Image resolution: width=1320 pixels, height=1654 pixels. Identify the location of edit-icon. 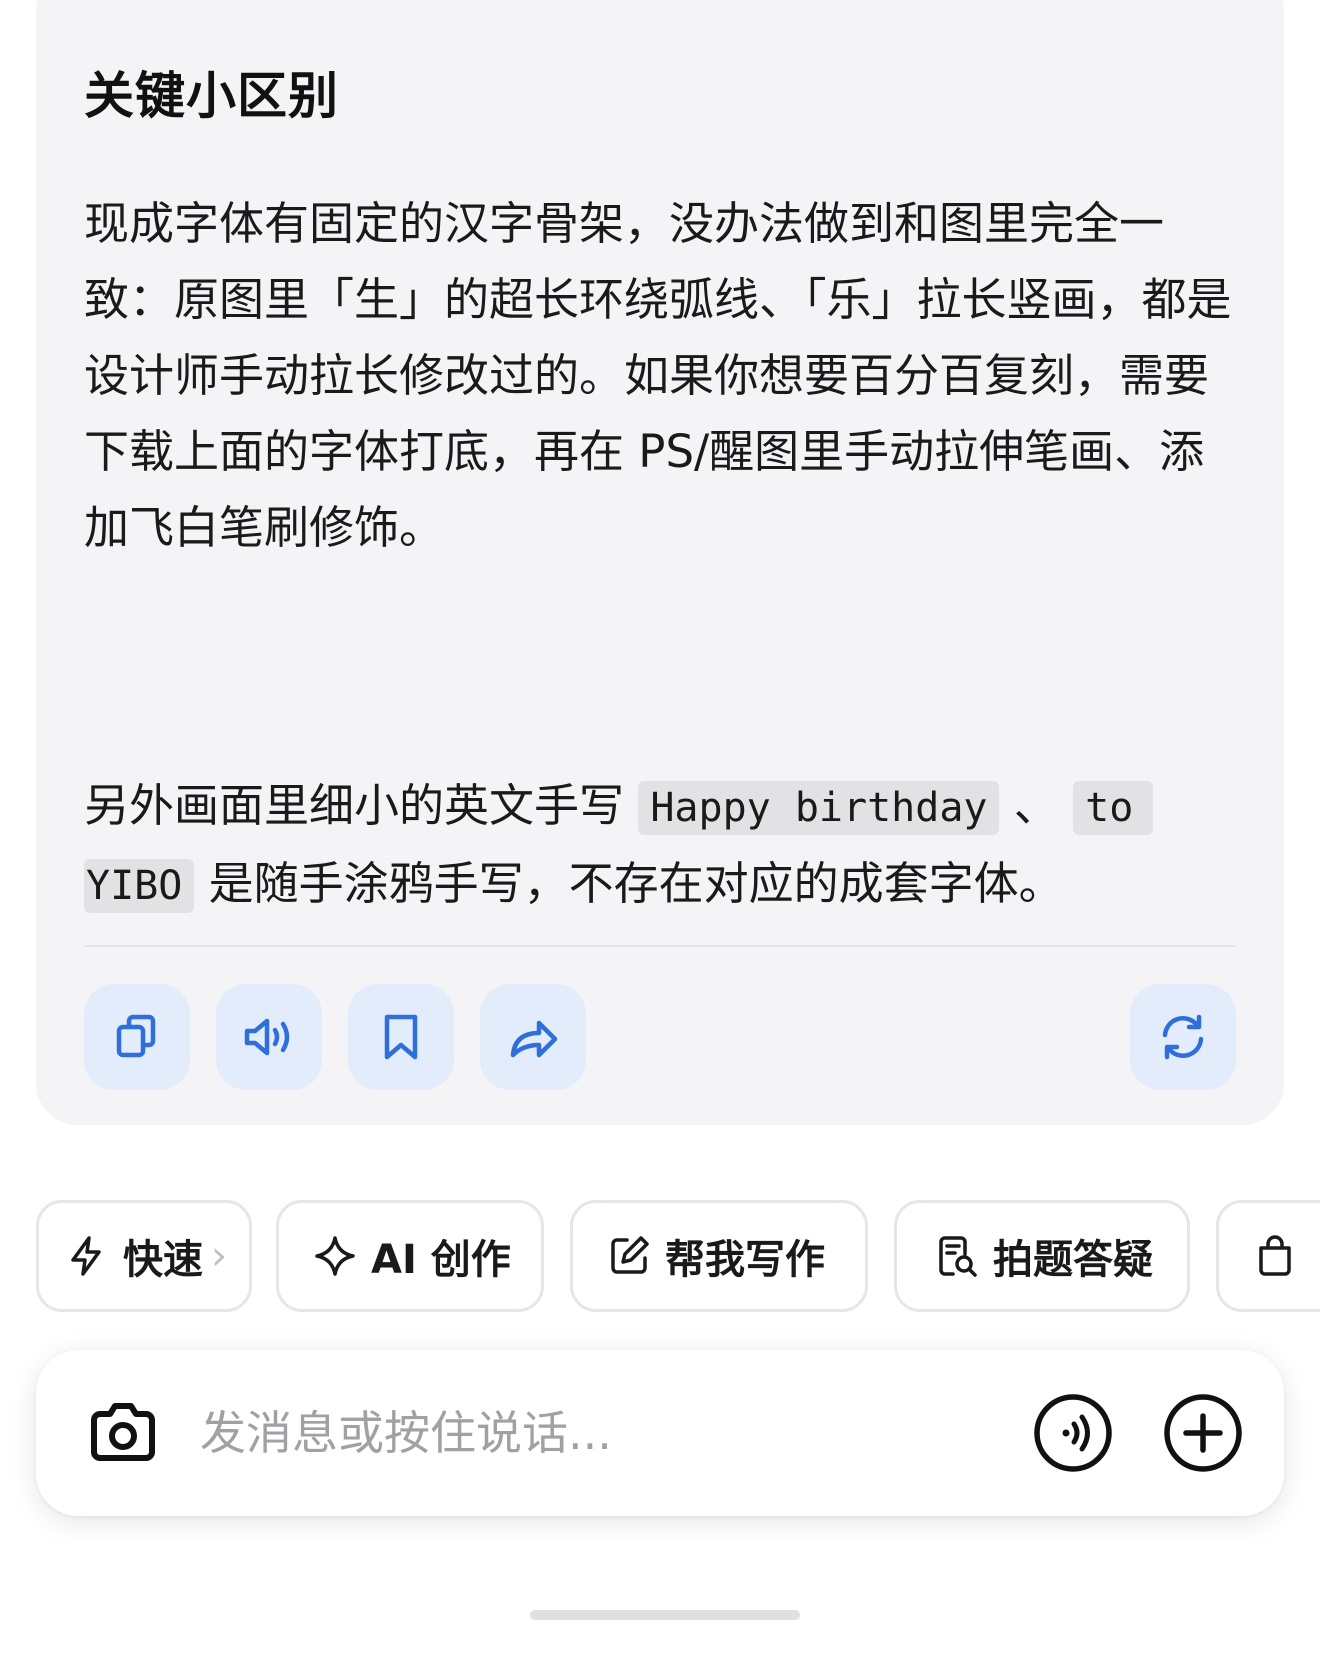
(630, 1255).